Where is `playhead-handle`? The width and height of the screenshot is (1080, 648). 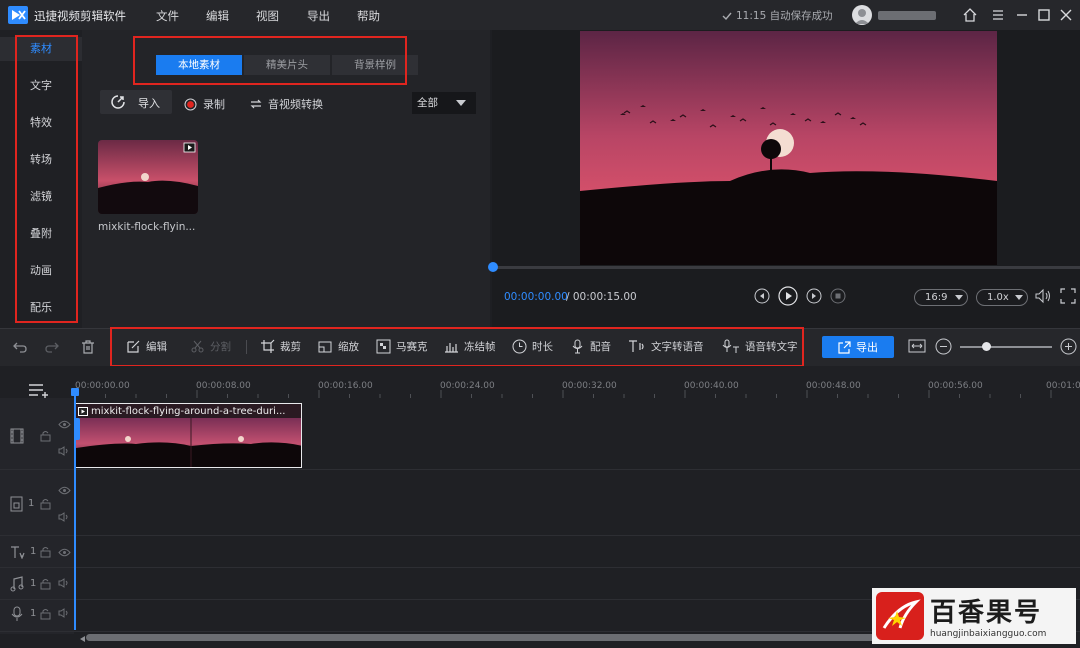 playhead-handle is located at coordinates (75, 392).